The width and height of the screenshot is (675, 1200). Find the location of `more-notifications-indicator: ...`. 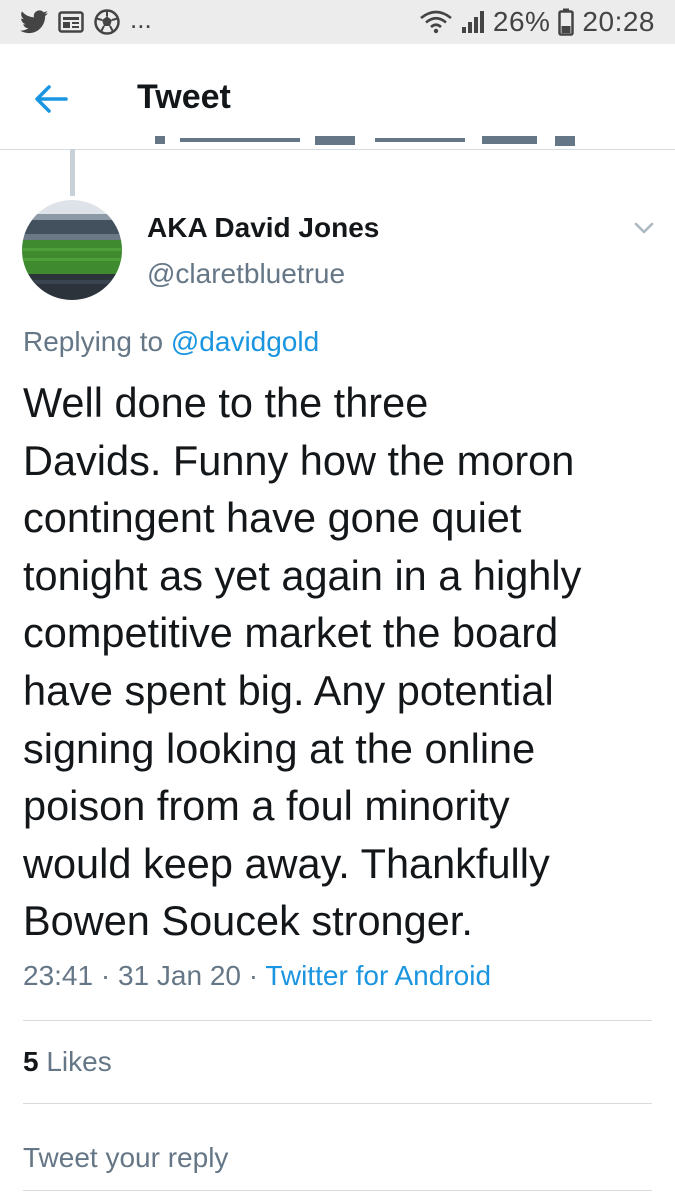

more-notifications-indicator: ... is located at coordinates (141, 19).